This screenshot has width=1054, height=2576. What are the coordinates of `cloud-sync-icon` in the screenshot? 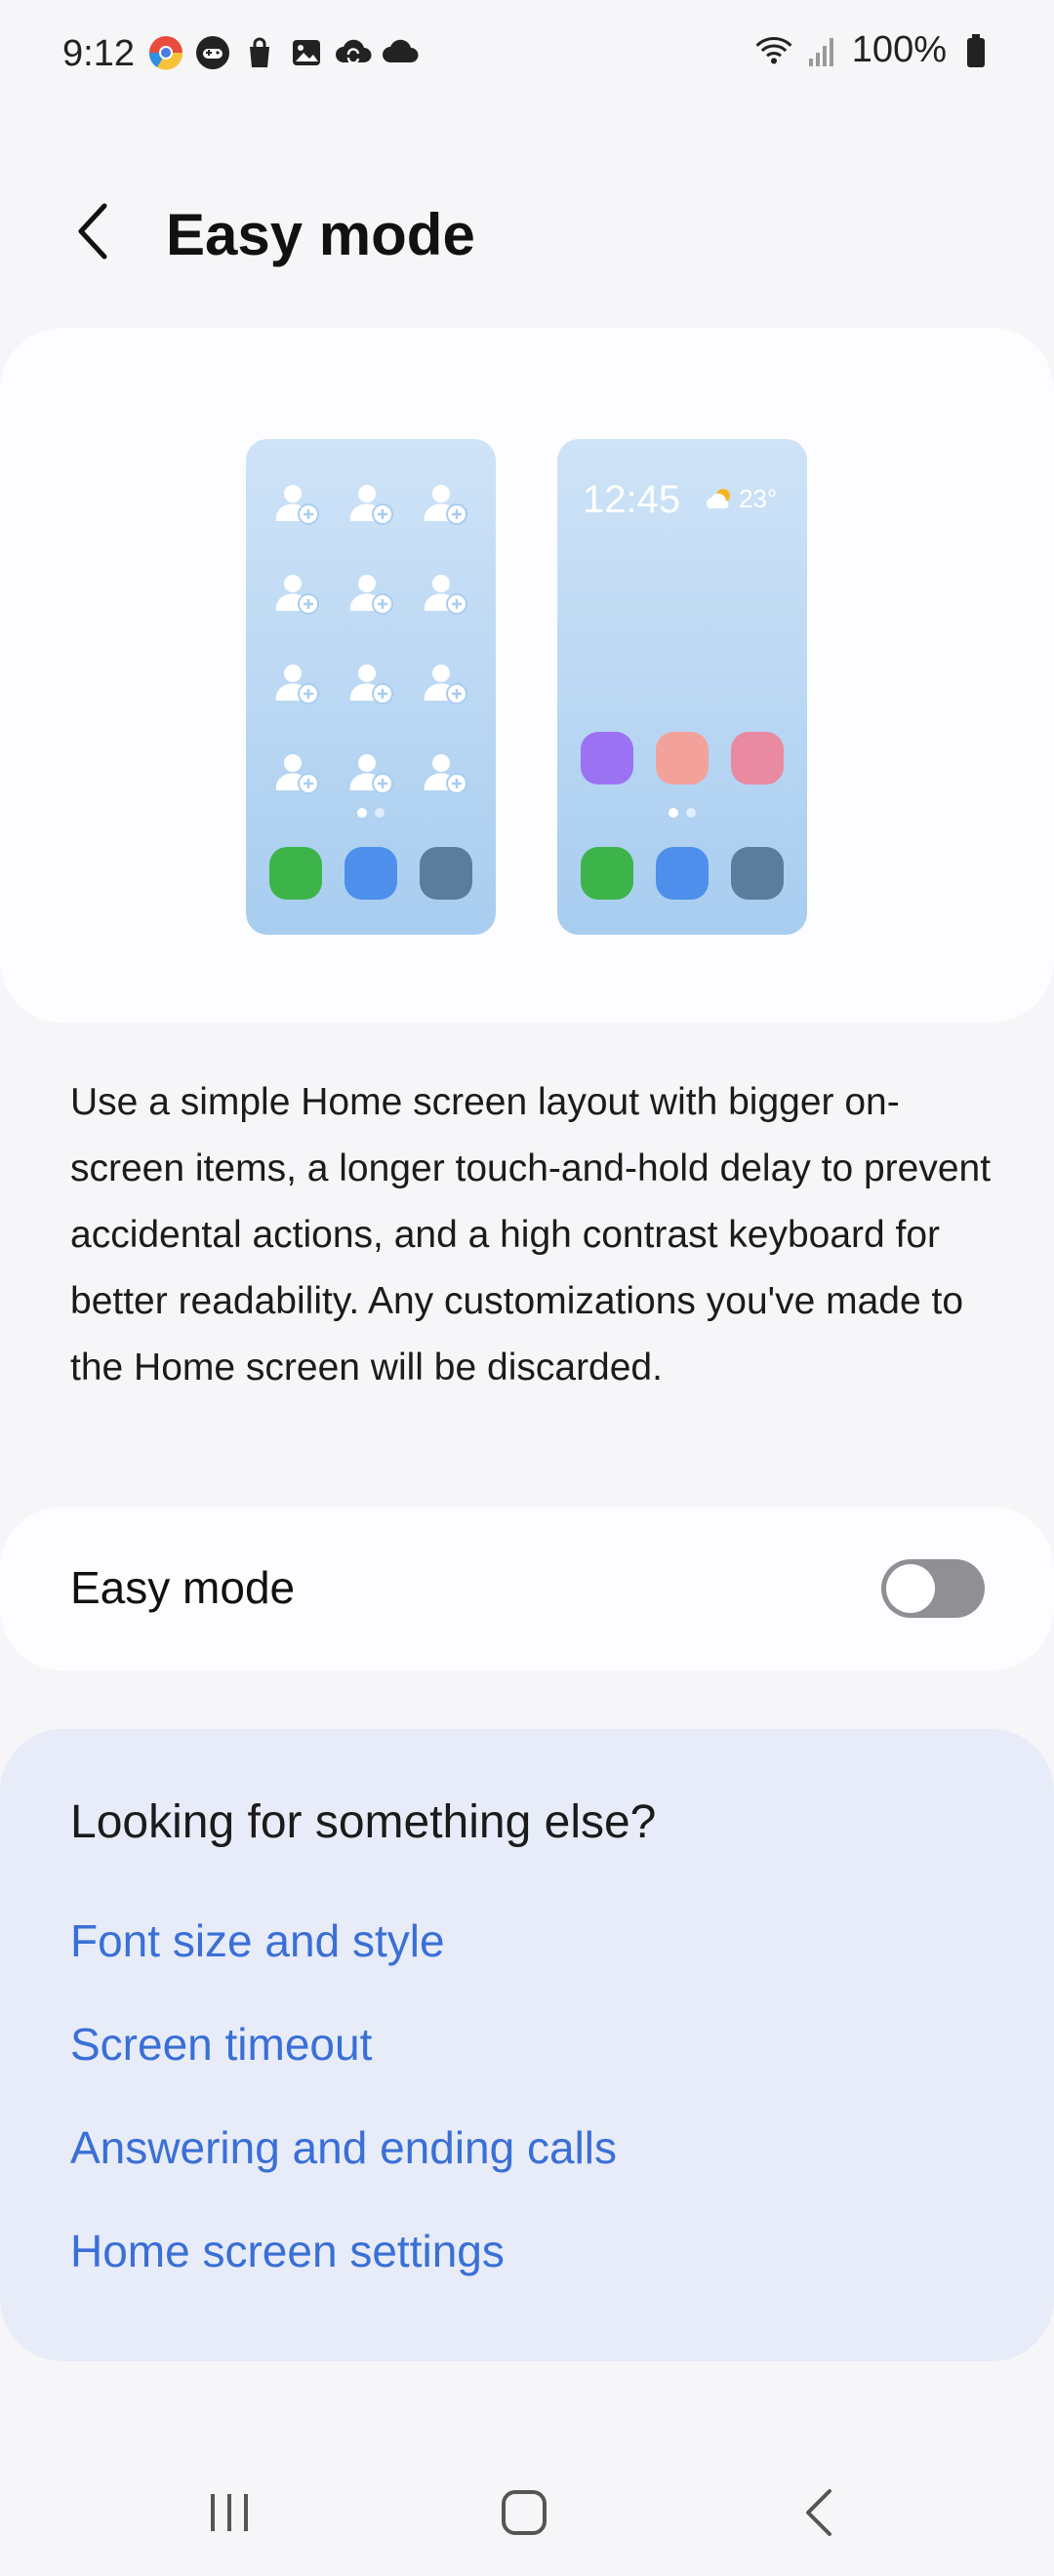 It's located at (353, 52).